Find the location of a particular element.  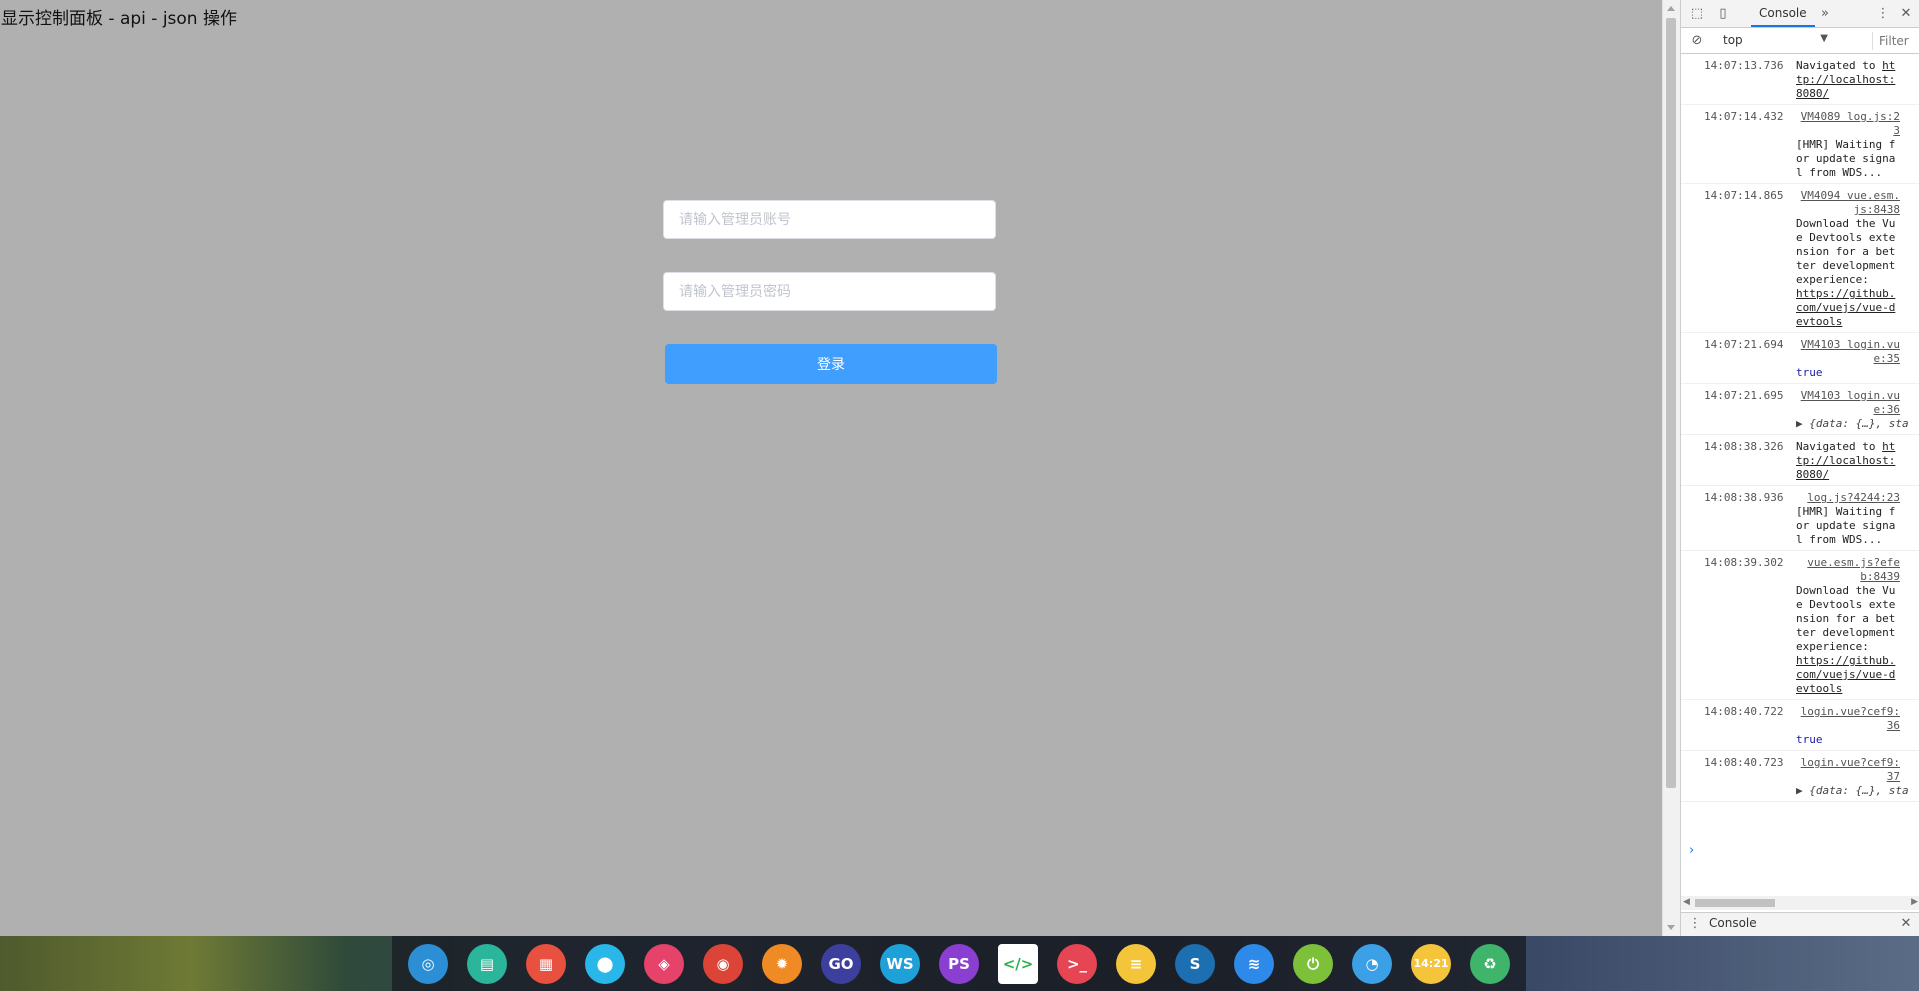

terminal-icon: >_ is located at coordinates (1077, 964).